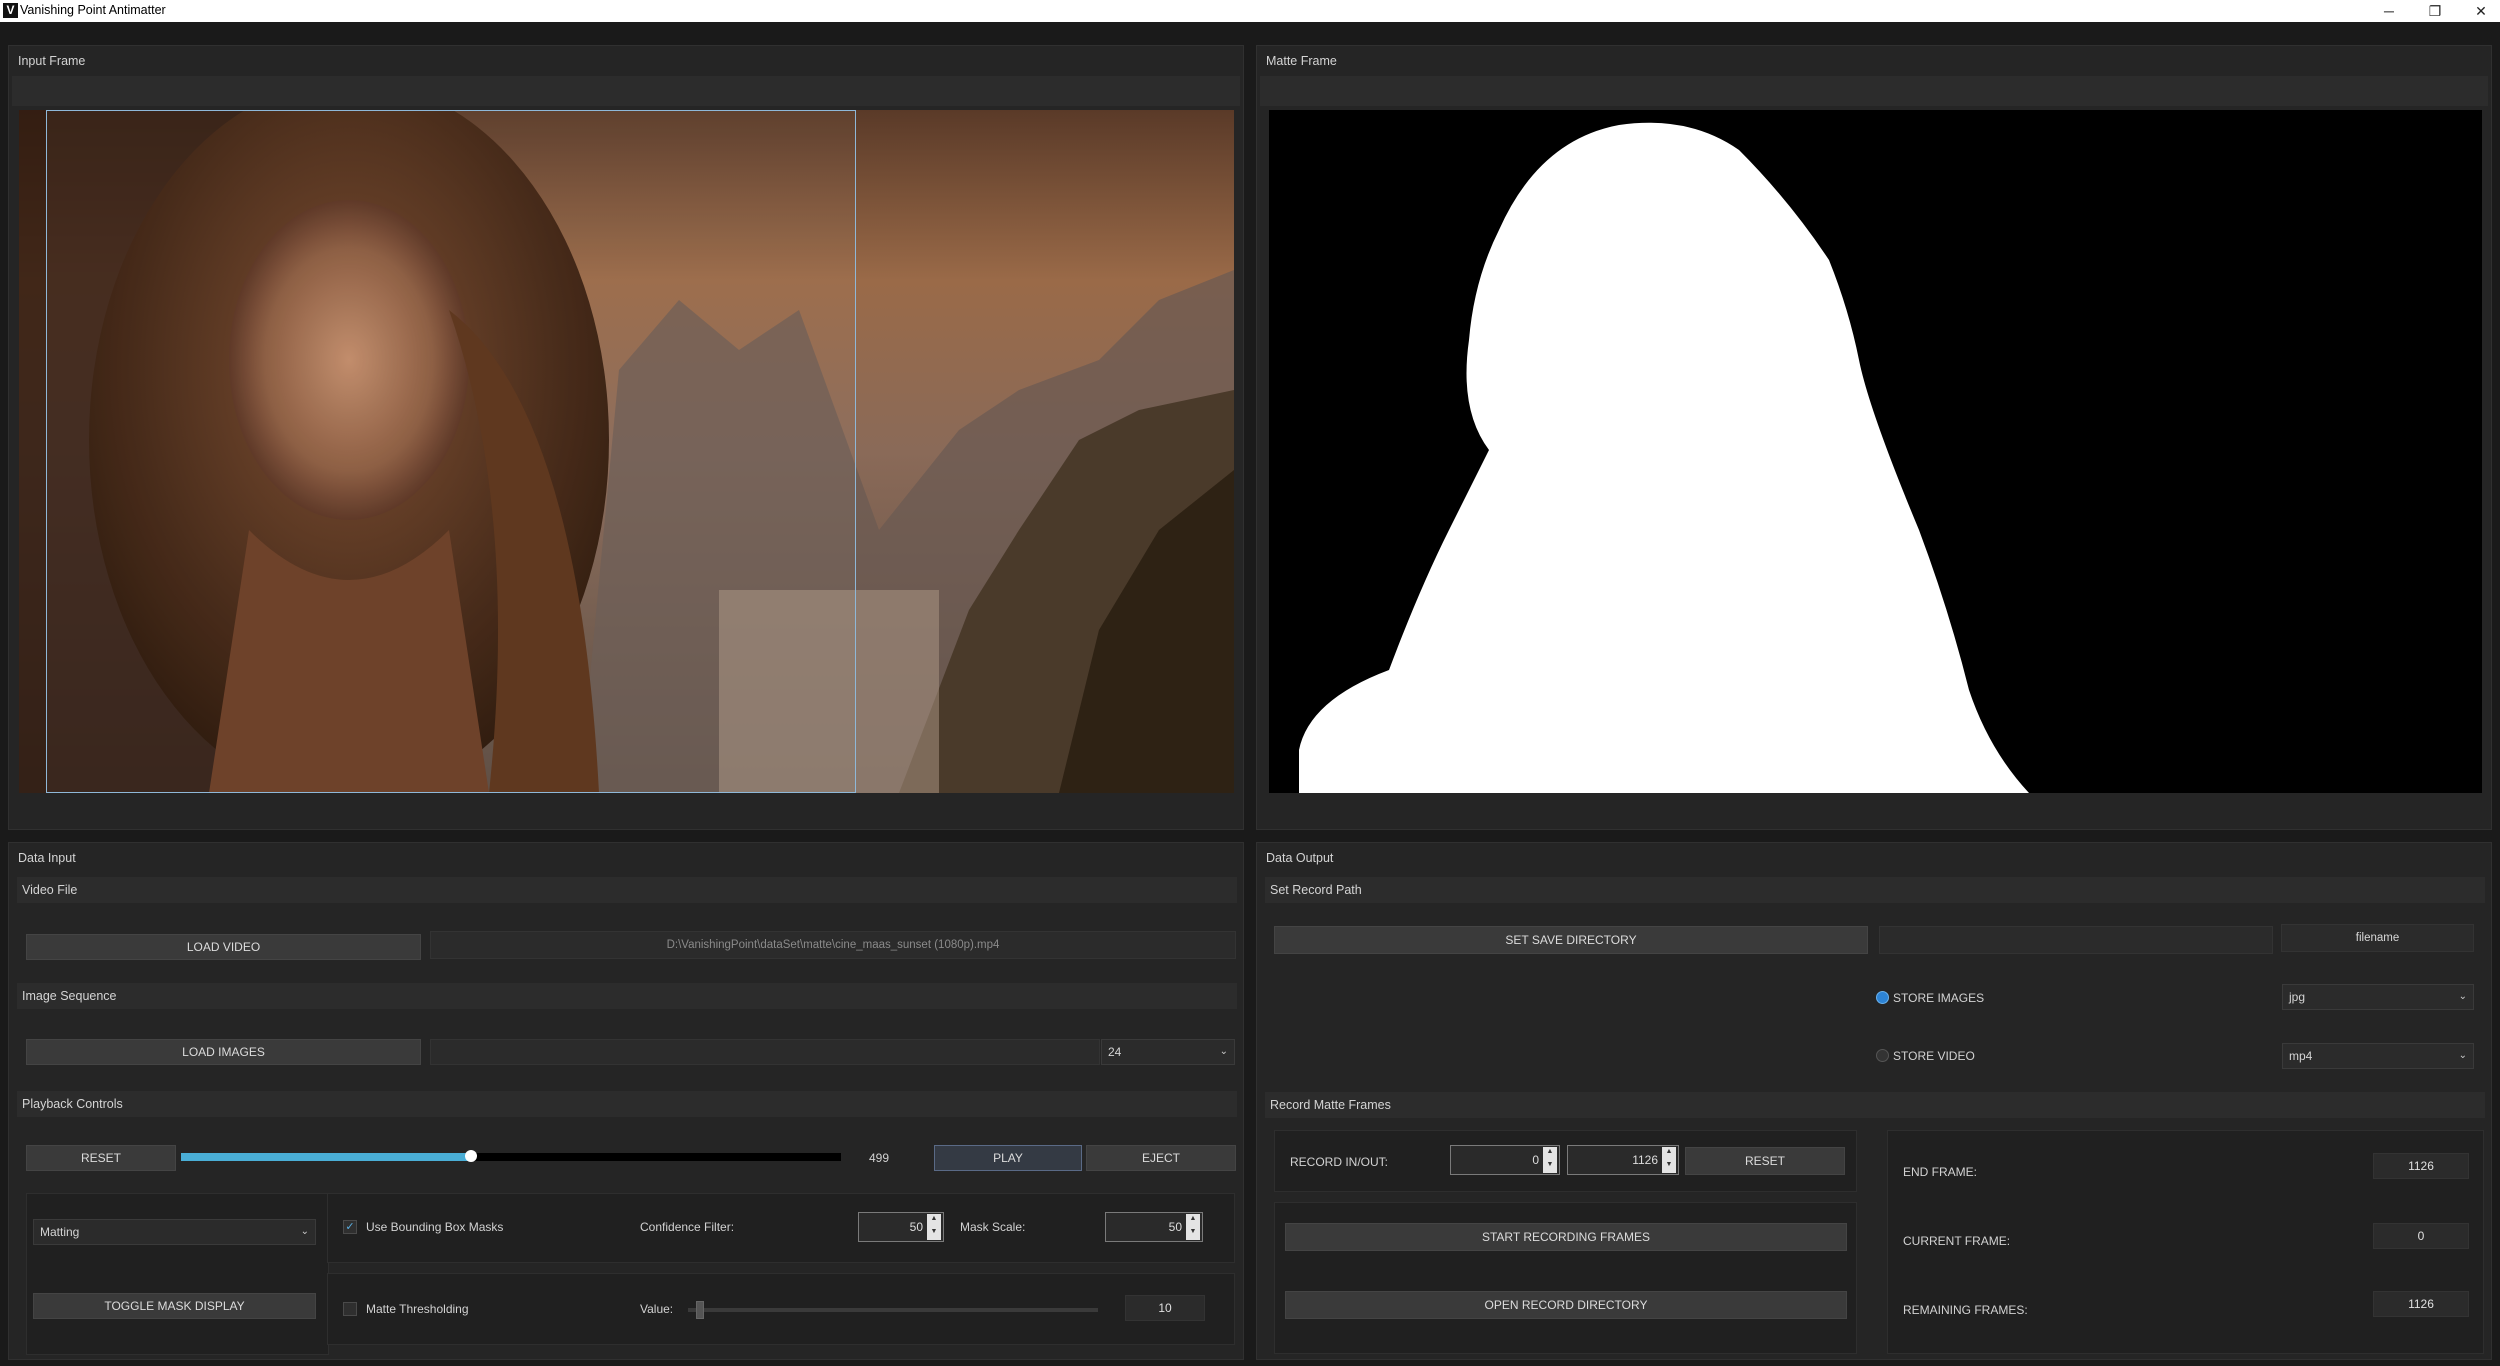 This screenshot has height=1366, width=2500. What do you see at coordinates (101, 1158) in the screenshot?
I see `playback-reset-button: RESET` at bounding box center [101, 1158].